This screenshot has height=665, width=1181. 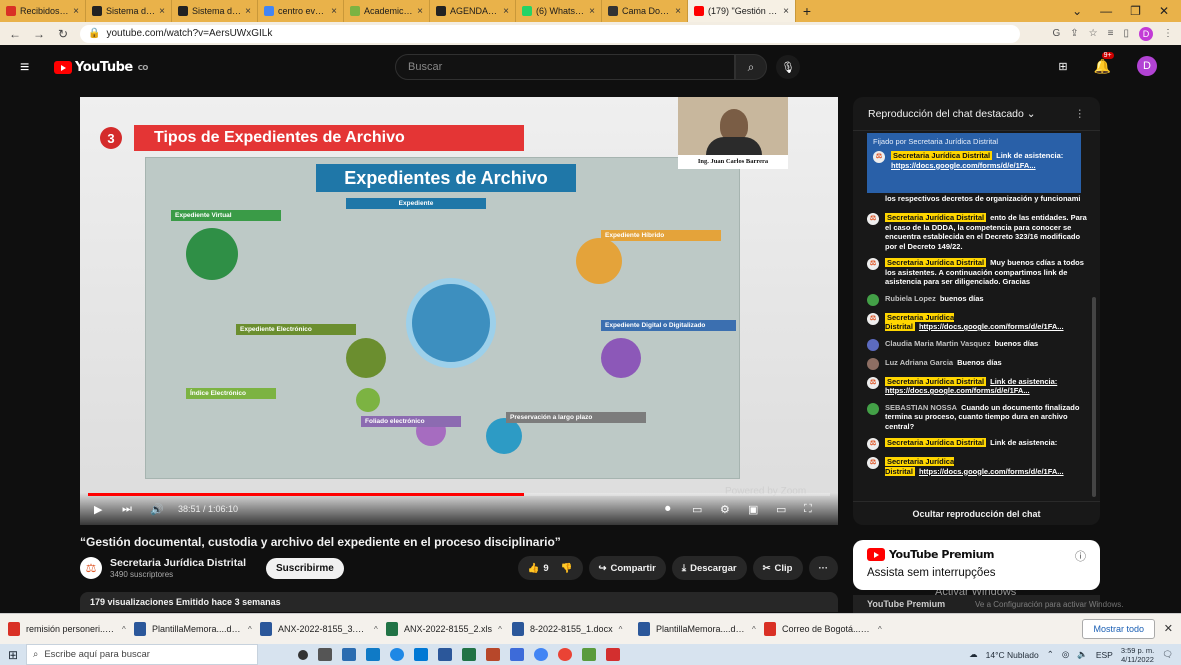 I want to click on excel-icon, so click(x=469, y=654).